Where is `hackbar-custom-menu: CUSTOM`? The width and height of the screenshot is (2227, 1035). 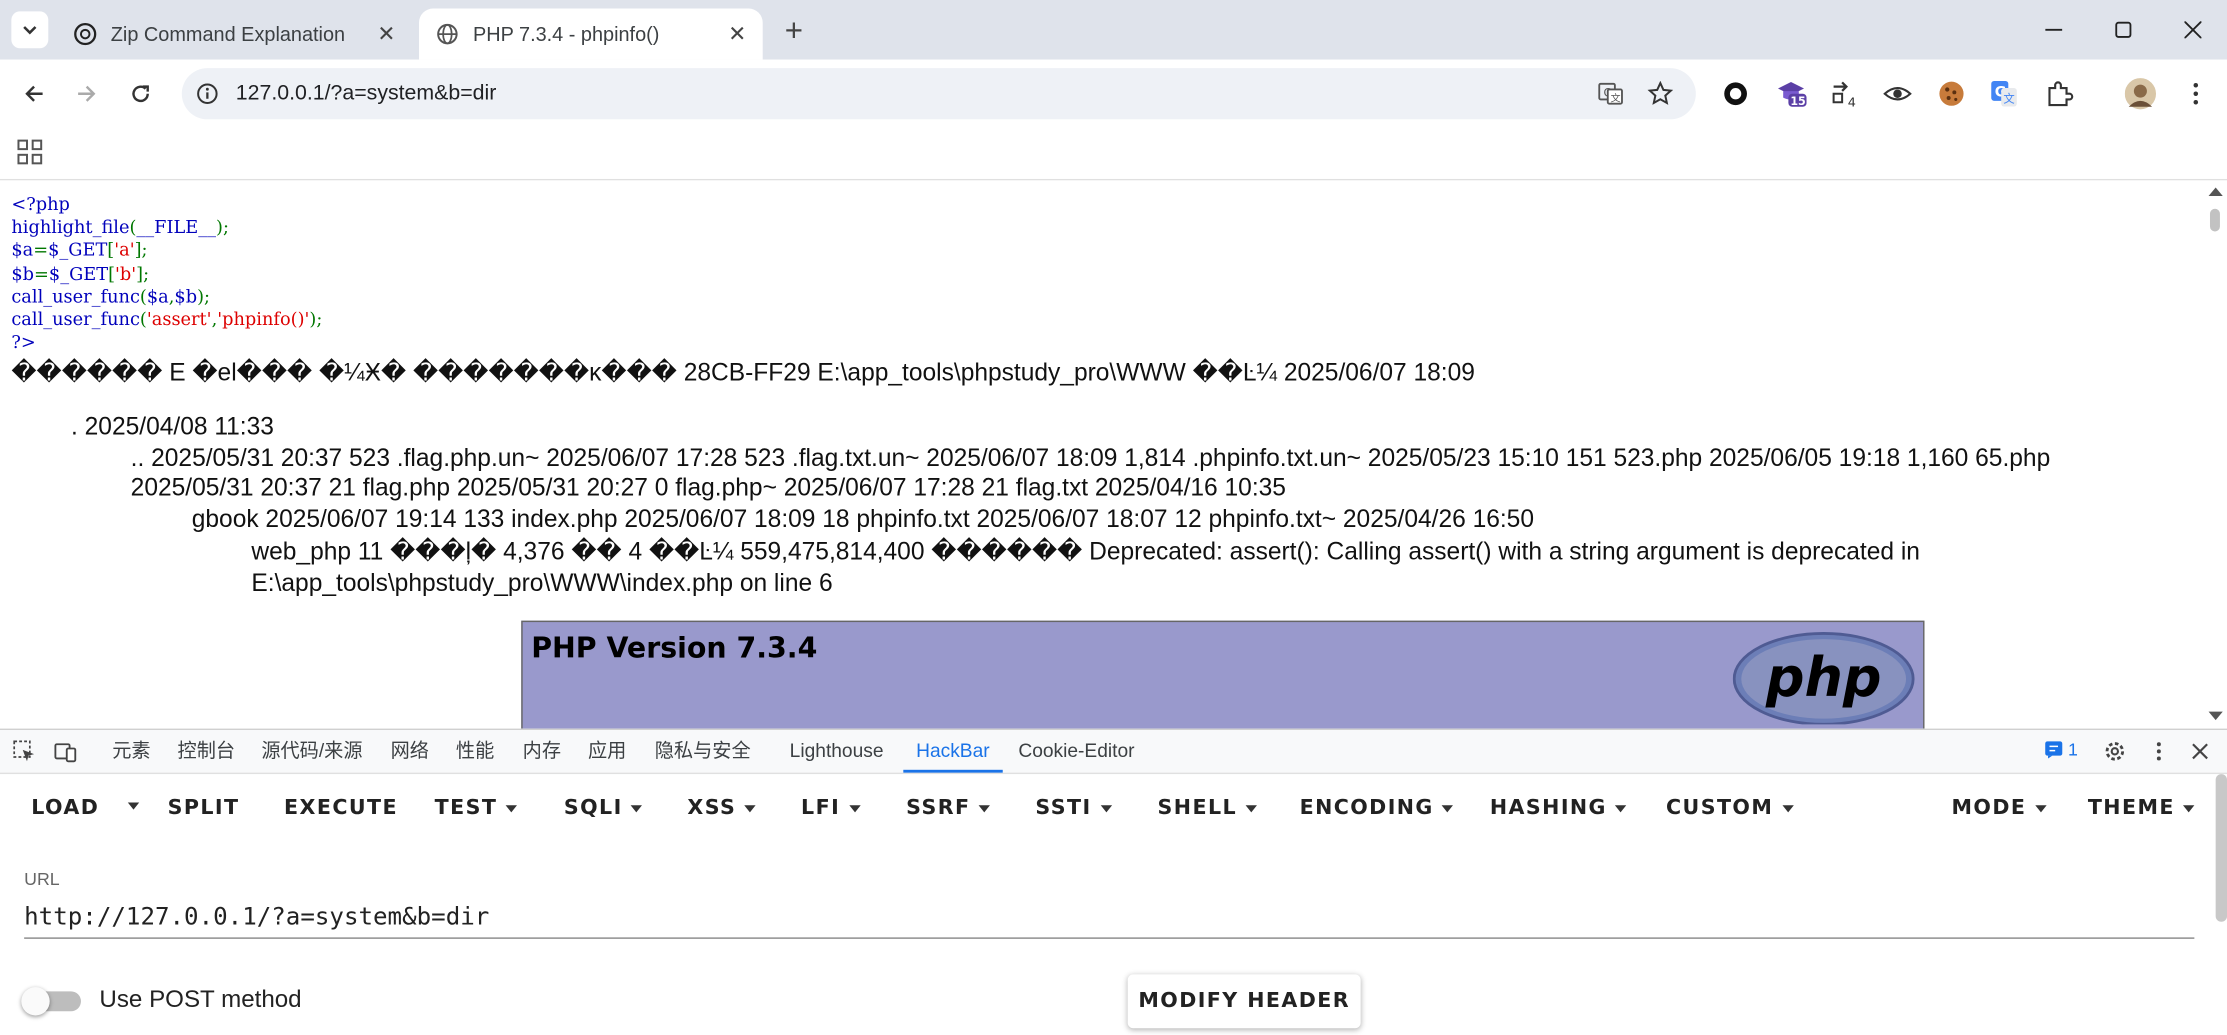 hackbar-custom-menu: CUSTOM is located at coordinates (1730, 808).